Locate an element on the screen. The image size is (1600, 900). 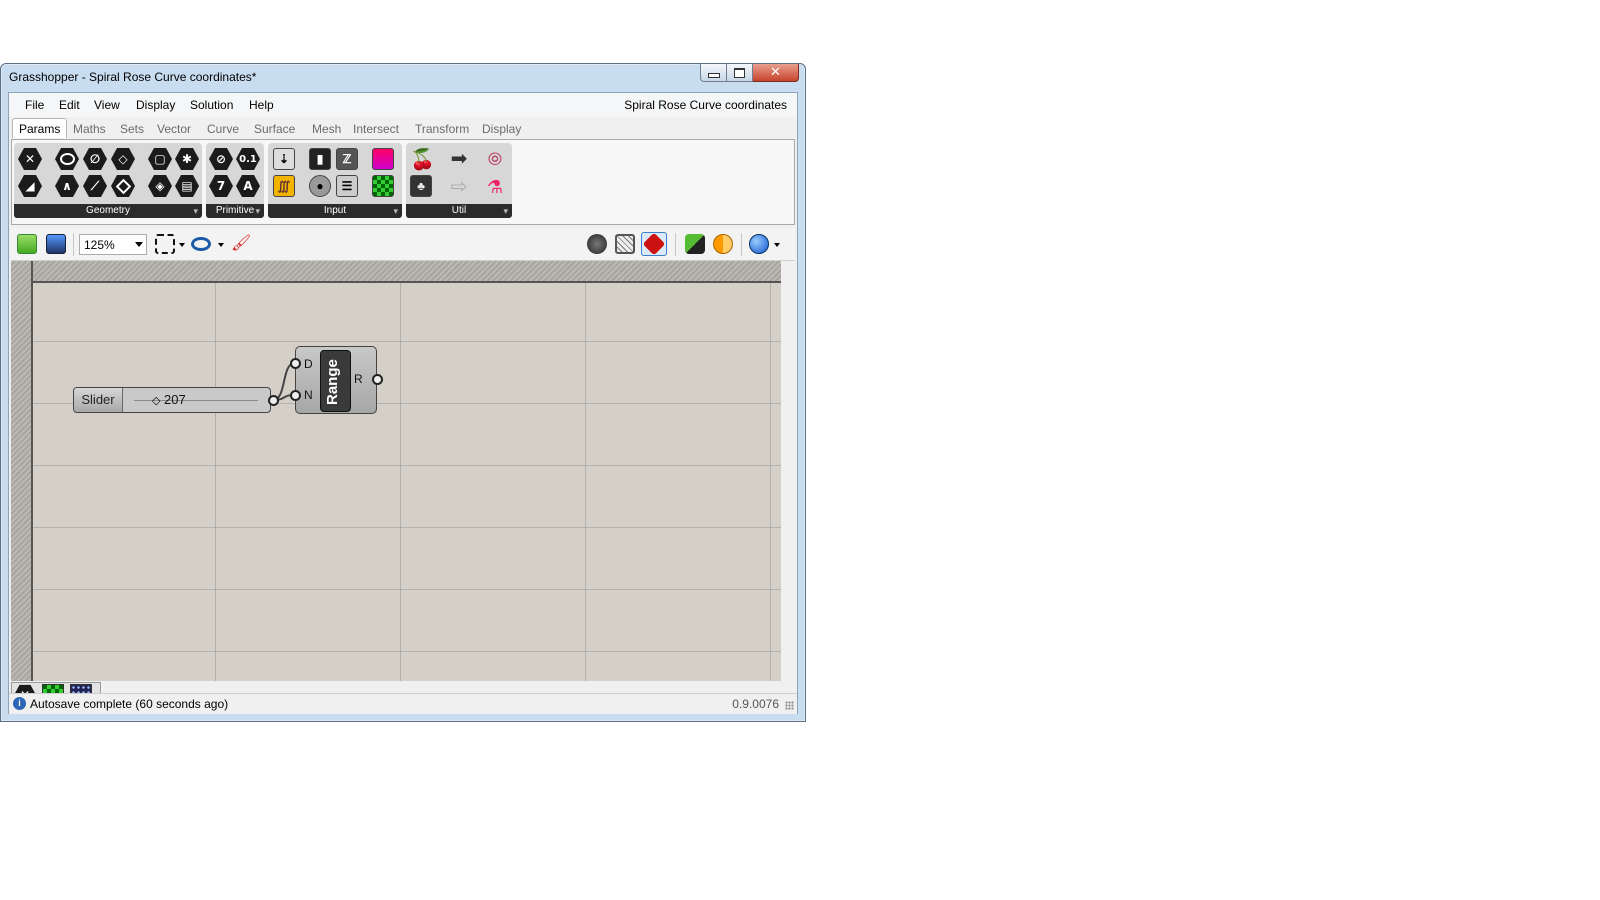
preview-material-icon is located at coordinates (723, 244).